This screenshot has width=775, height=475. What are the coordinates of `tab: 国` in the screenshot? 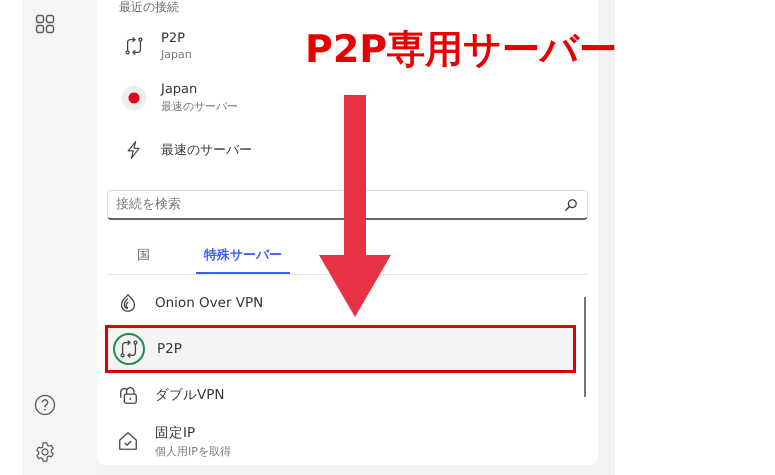 It's located at (143, 260).